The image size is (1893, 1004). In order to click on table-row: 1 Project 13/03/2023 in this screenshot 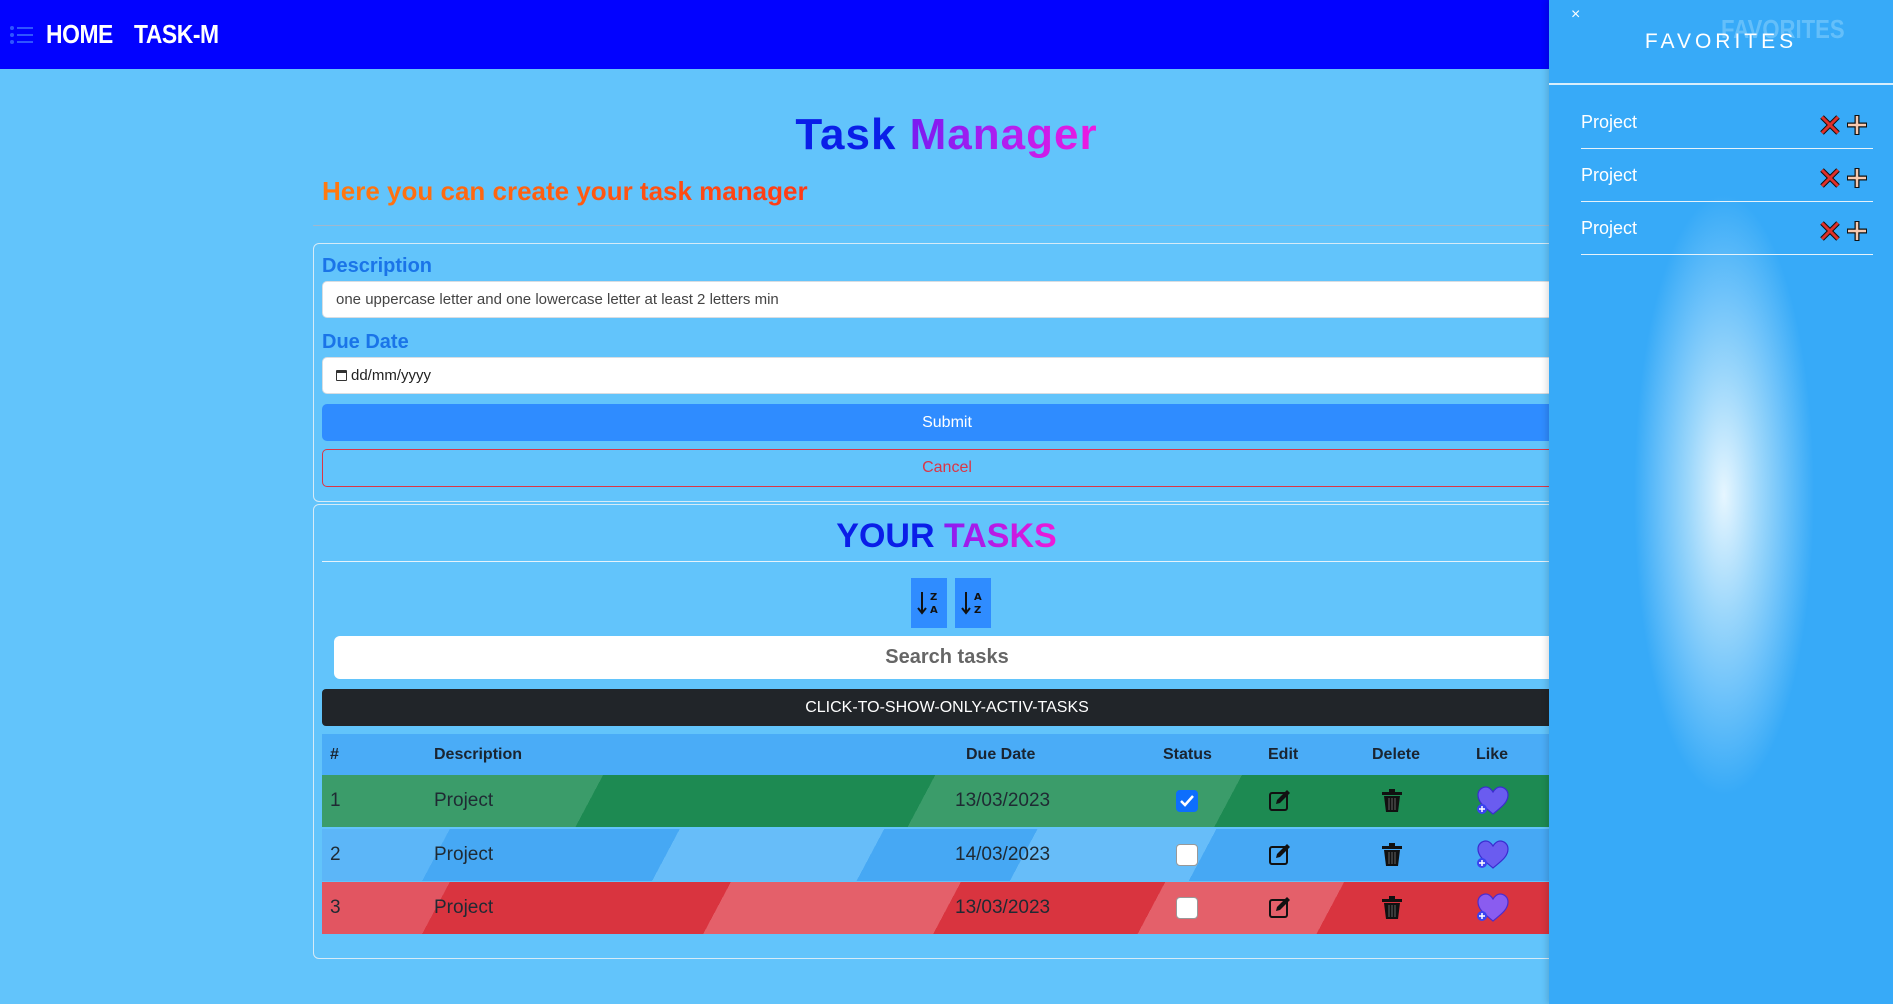, I will do `click(947, 801)`.